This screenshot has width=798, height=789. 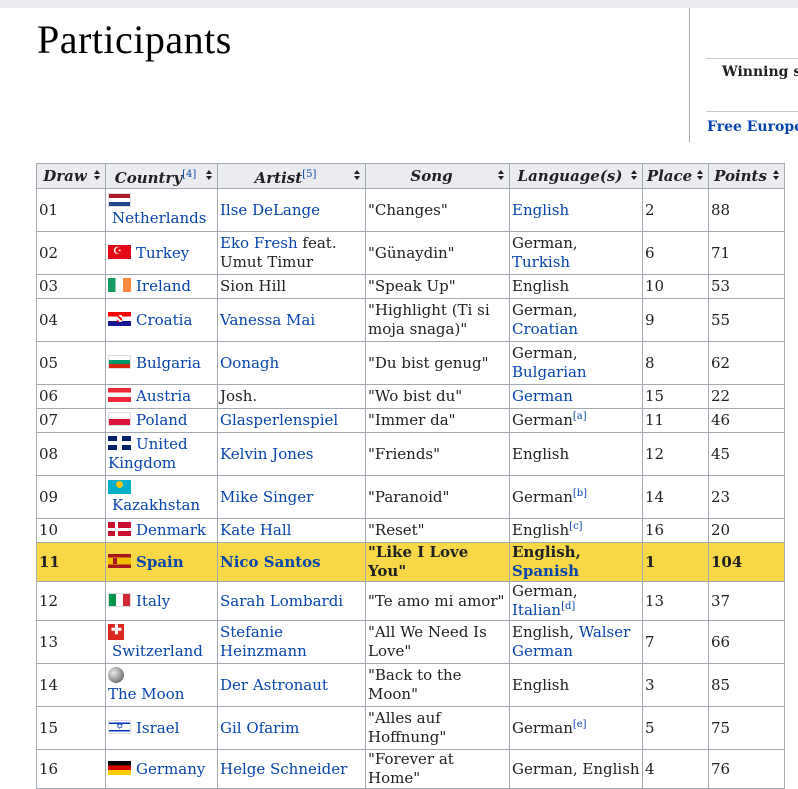 I want to click on artist-link: Vanessa Mai, so click(x=267, y=320).